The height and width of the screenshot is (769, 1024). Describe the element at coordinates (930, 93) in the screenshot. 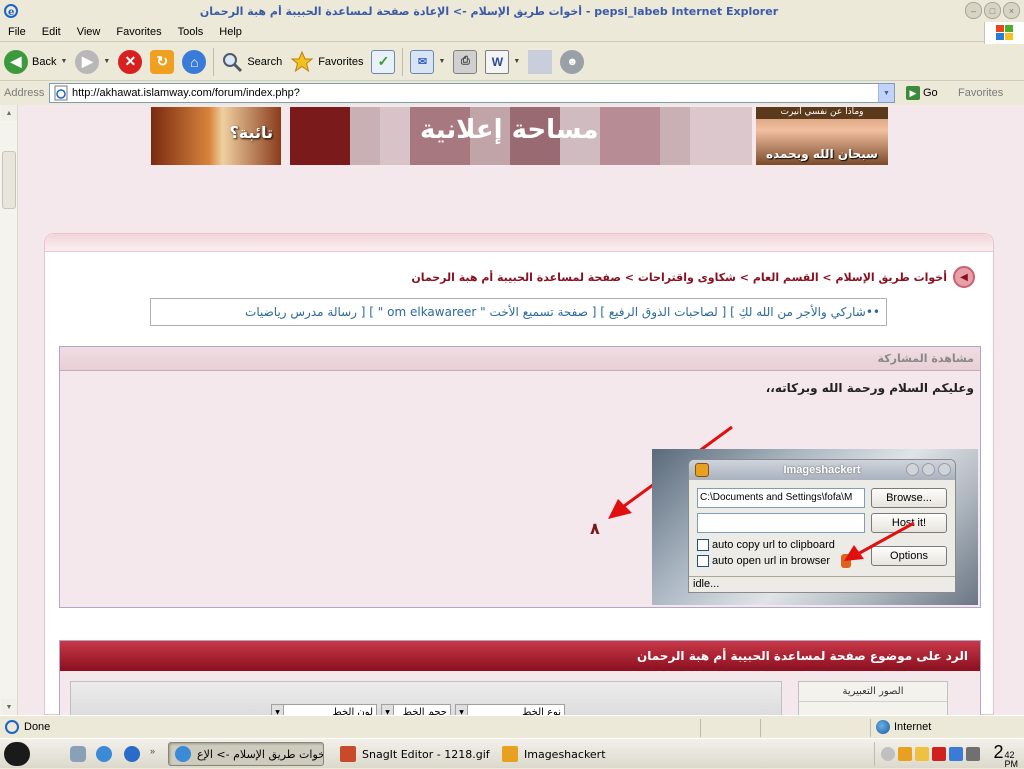

I see `go-label: Go` at that location.